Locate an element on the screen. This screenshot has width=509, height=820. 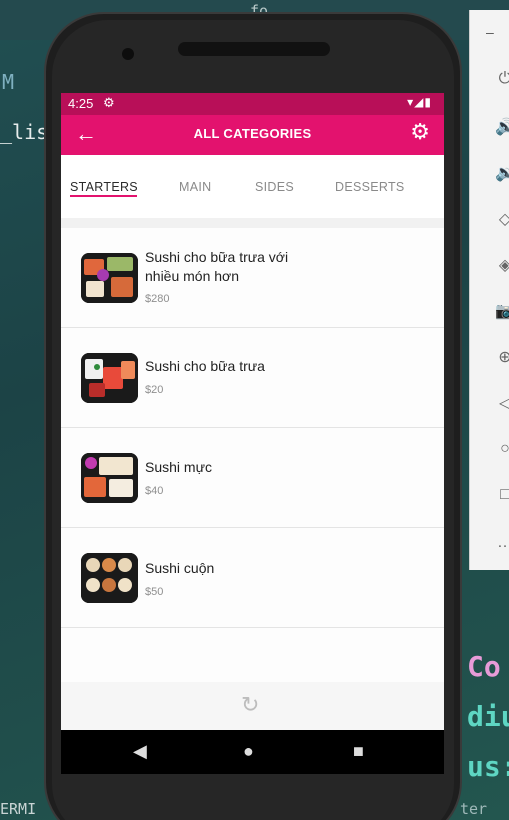
active-tab-indicator is located at coordinates (103, 196).